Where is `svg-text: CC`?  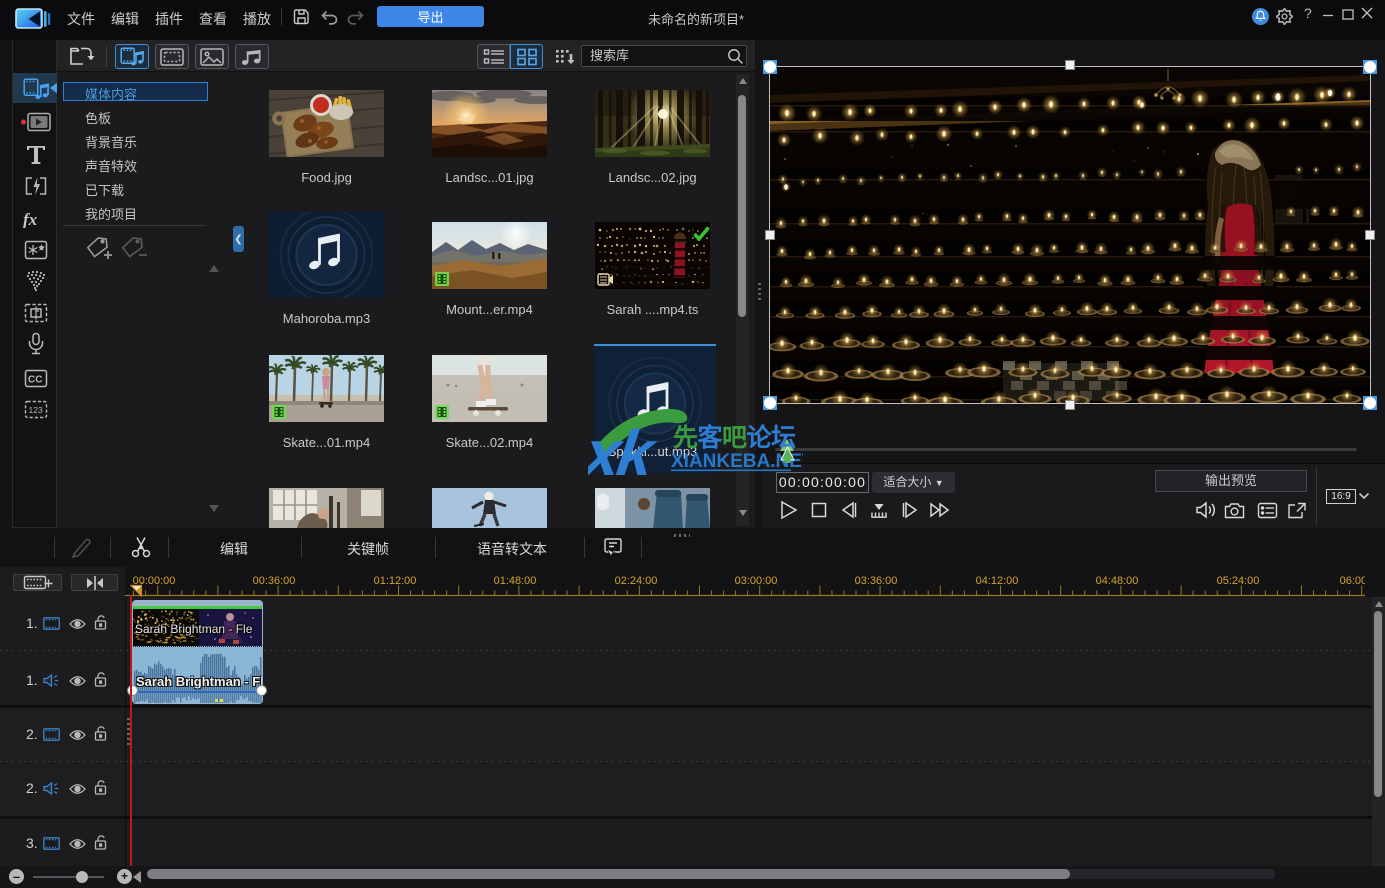 svg-text: CC is located at coordinates (35, 379).